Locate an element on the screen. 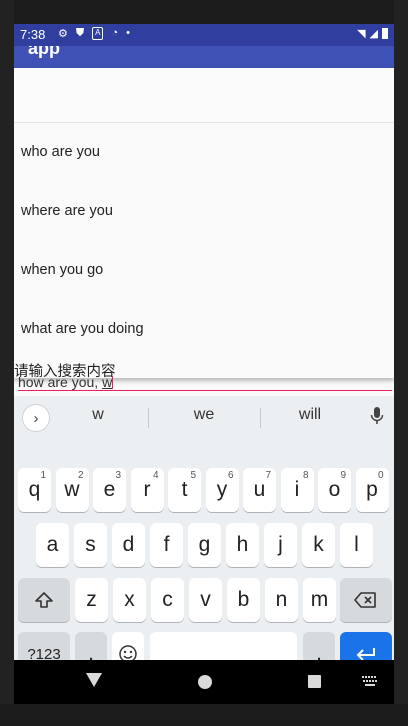  key-s: s is located at coordinates (90, 545).